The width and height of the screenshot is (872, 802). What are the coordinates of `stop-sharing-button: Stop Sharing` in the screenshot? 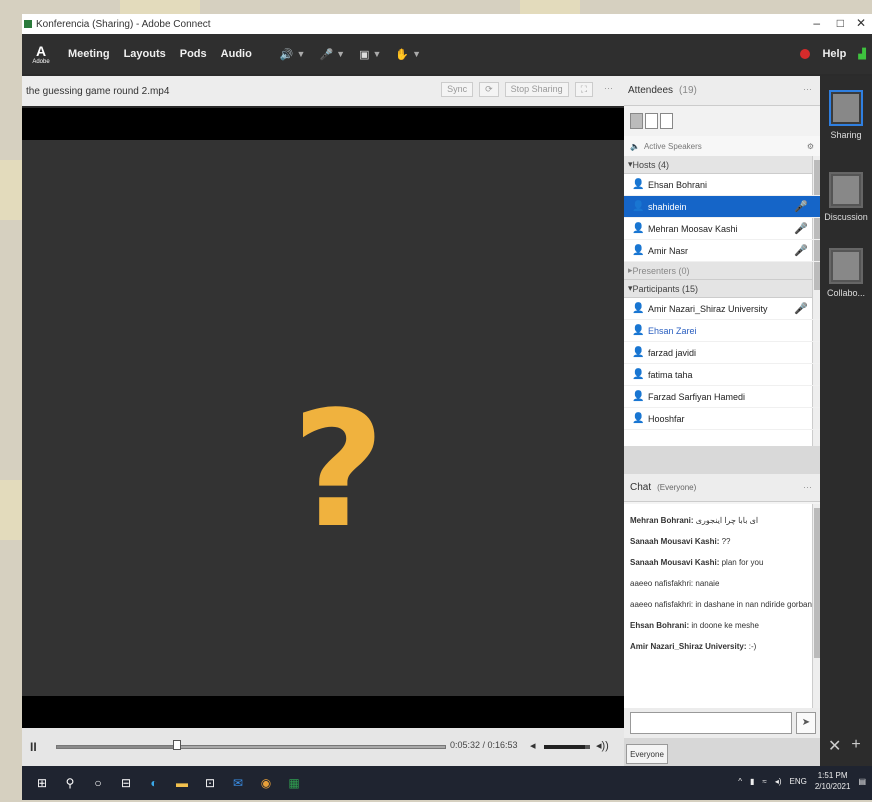 It's located at (536, 89).